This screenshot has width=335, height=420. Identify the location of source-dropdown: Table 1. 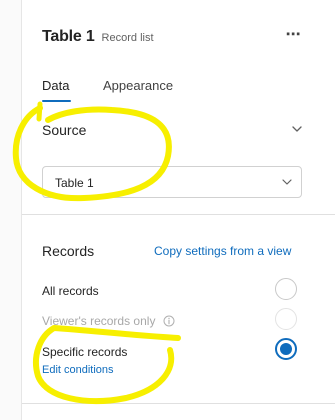
(172, 182).